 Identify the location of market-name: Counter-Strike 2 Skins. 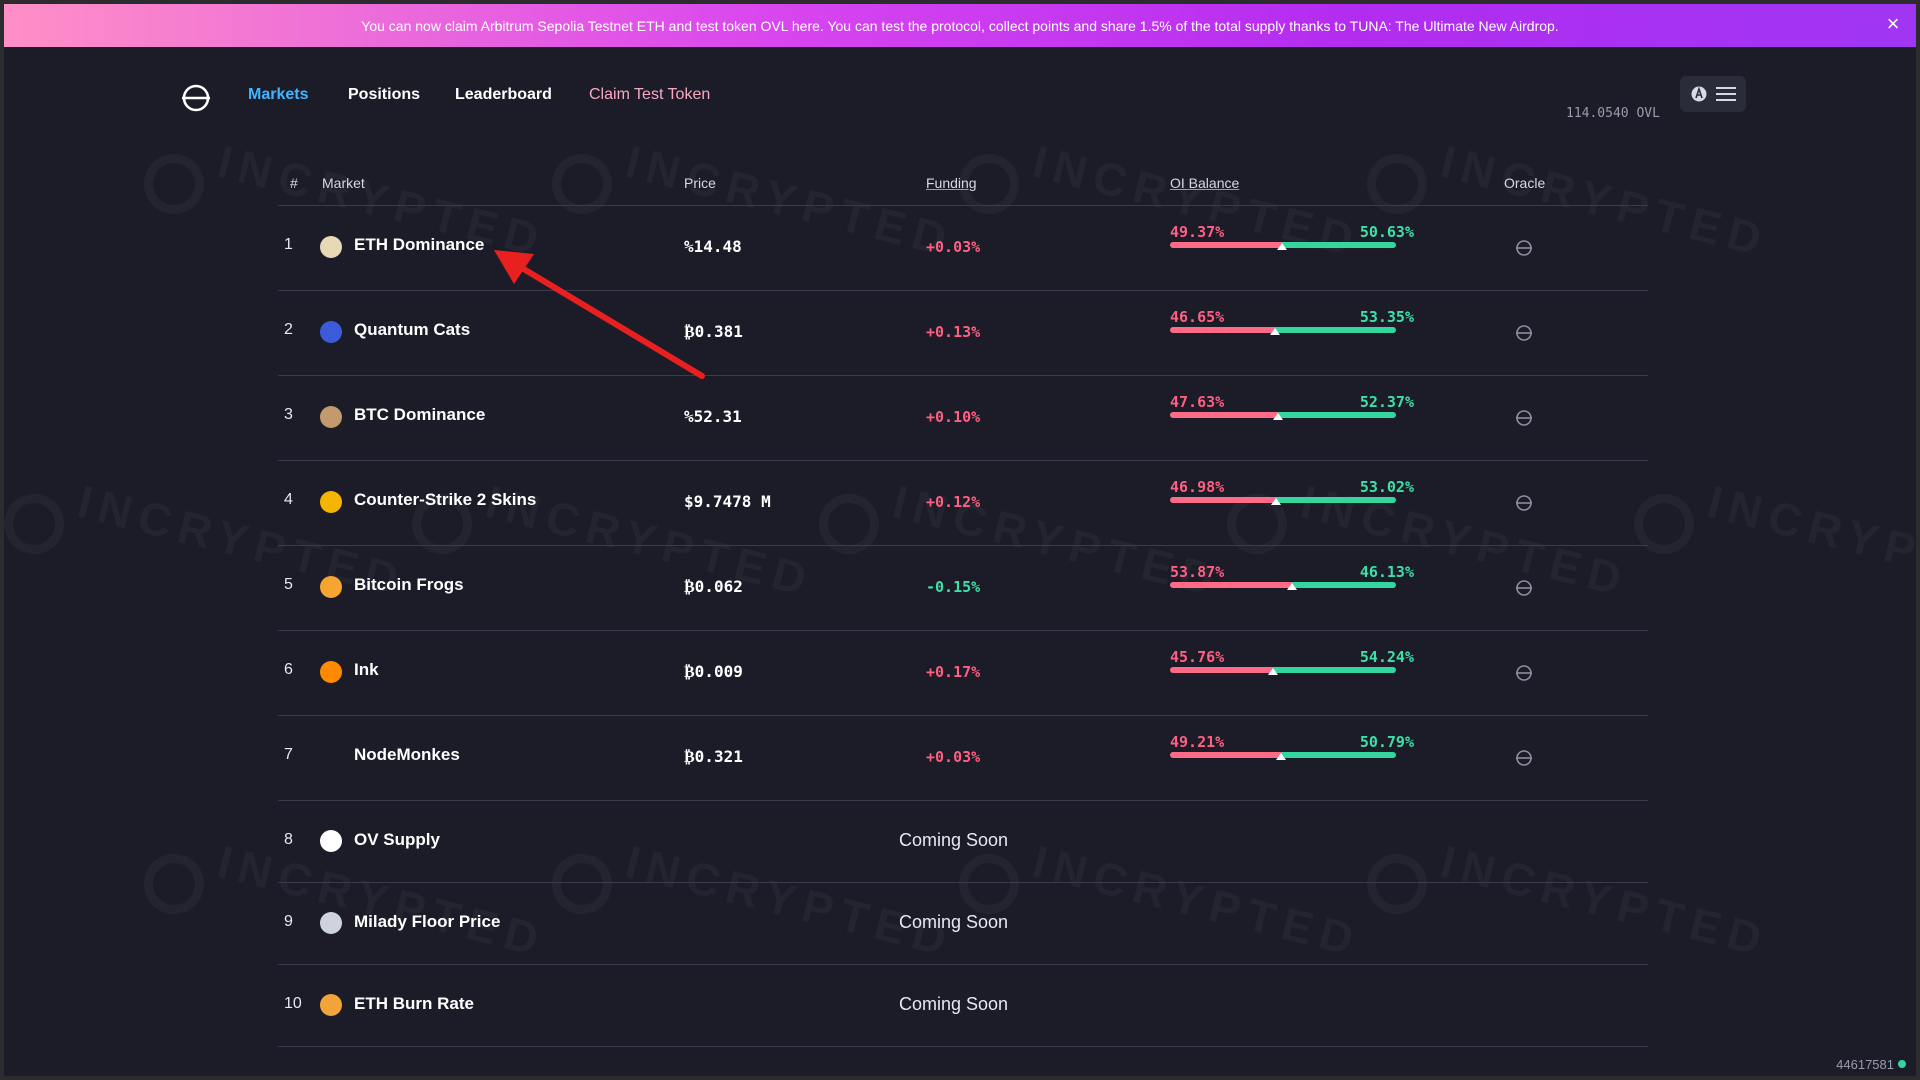
(445, 500).